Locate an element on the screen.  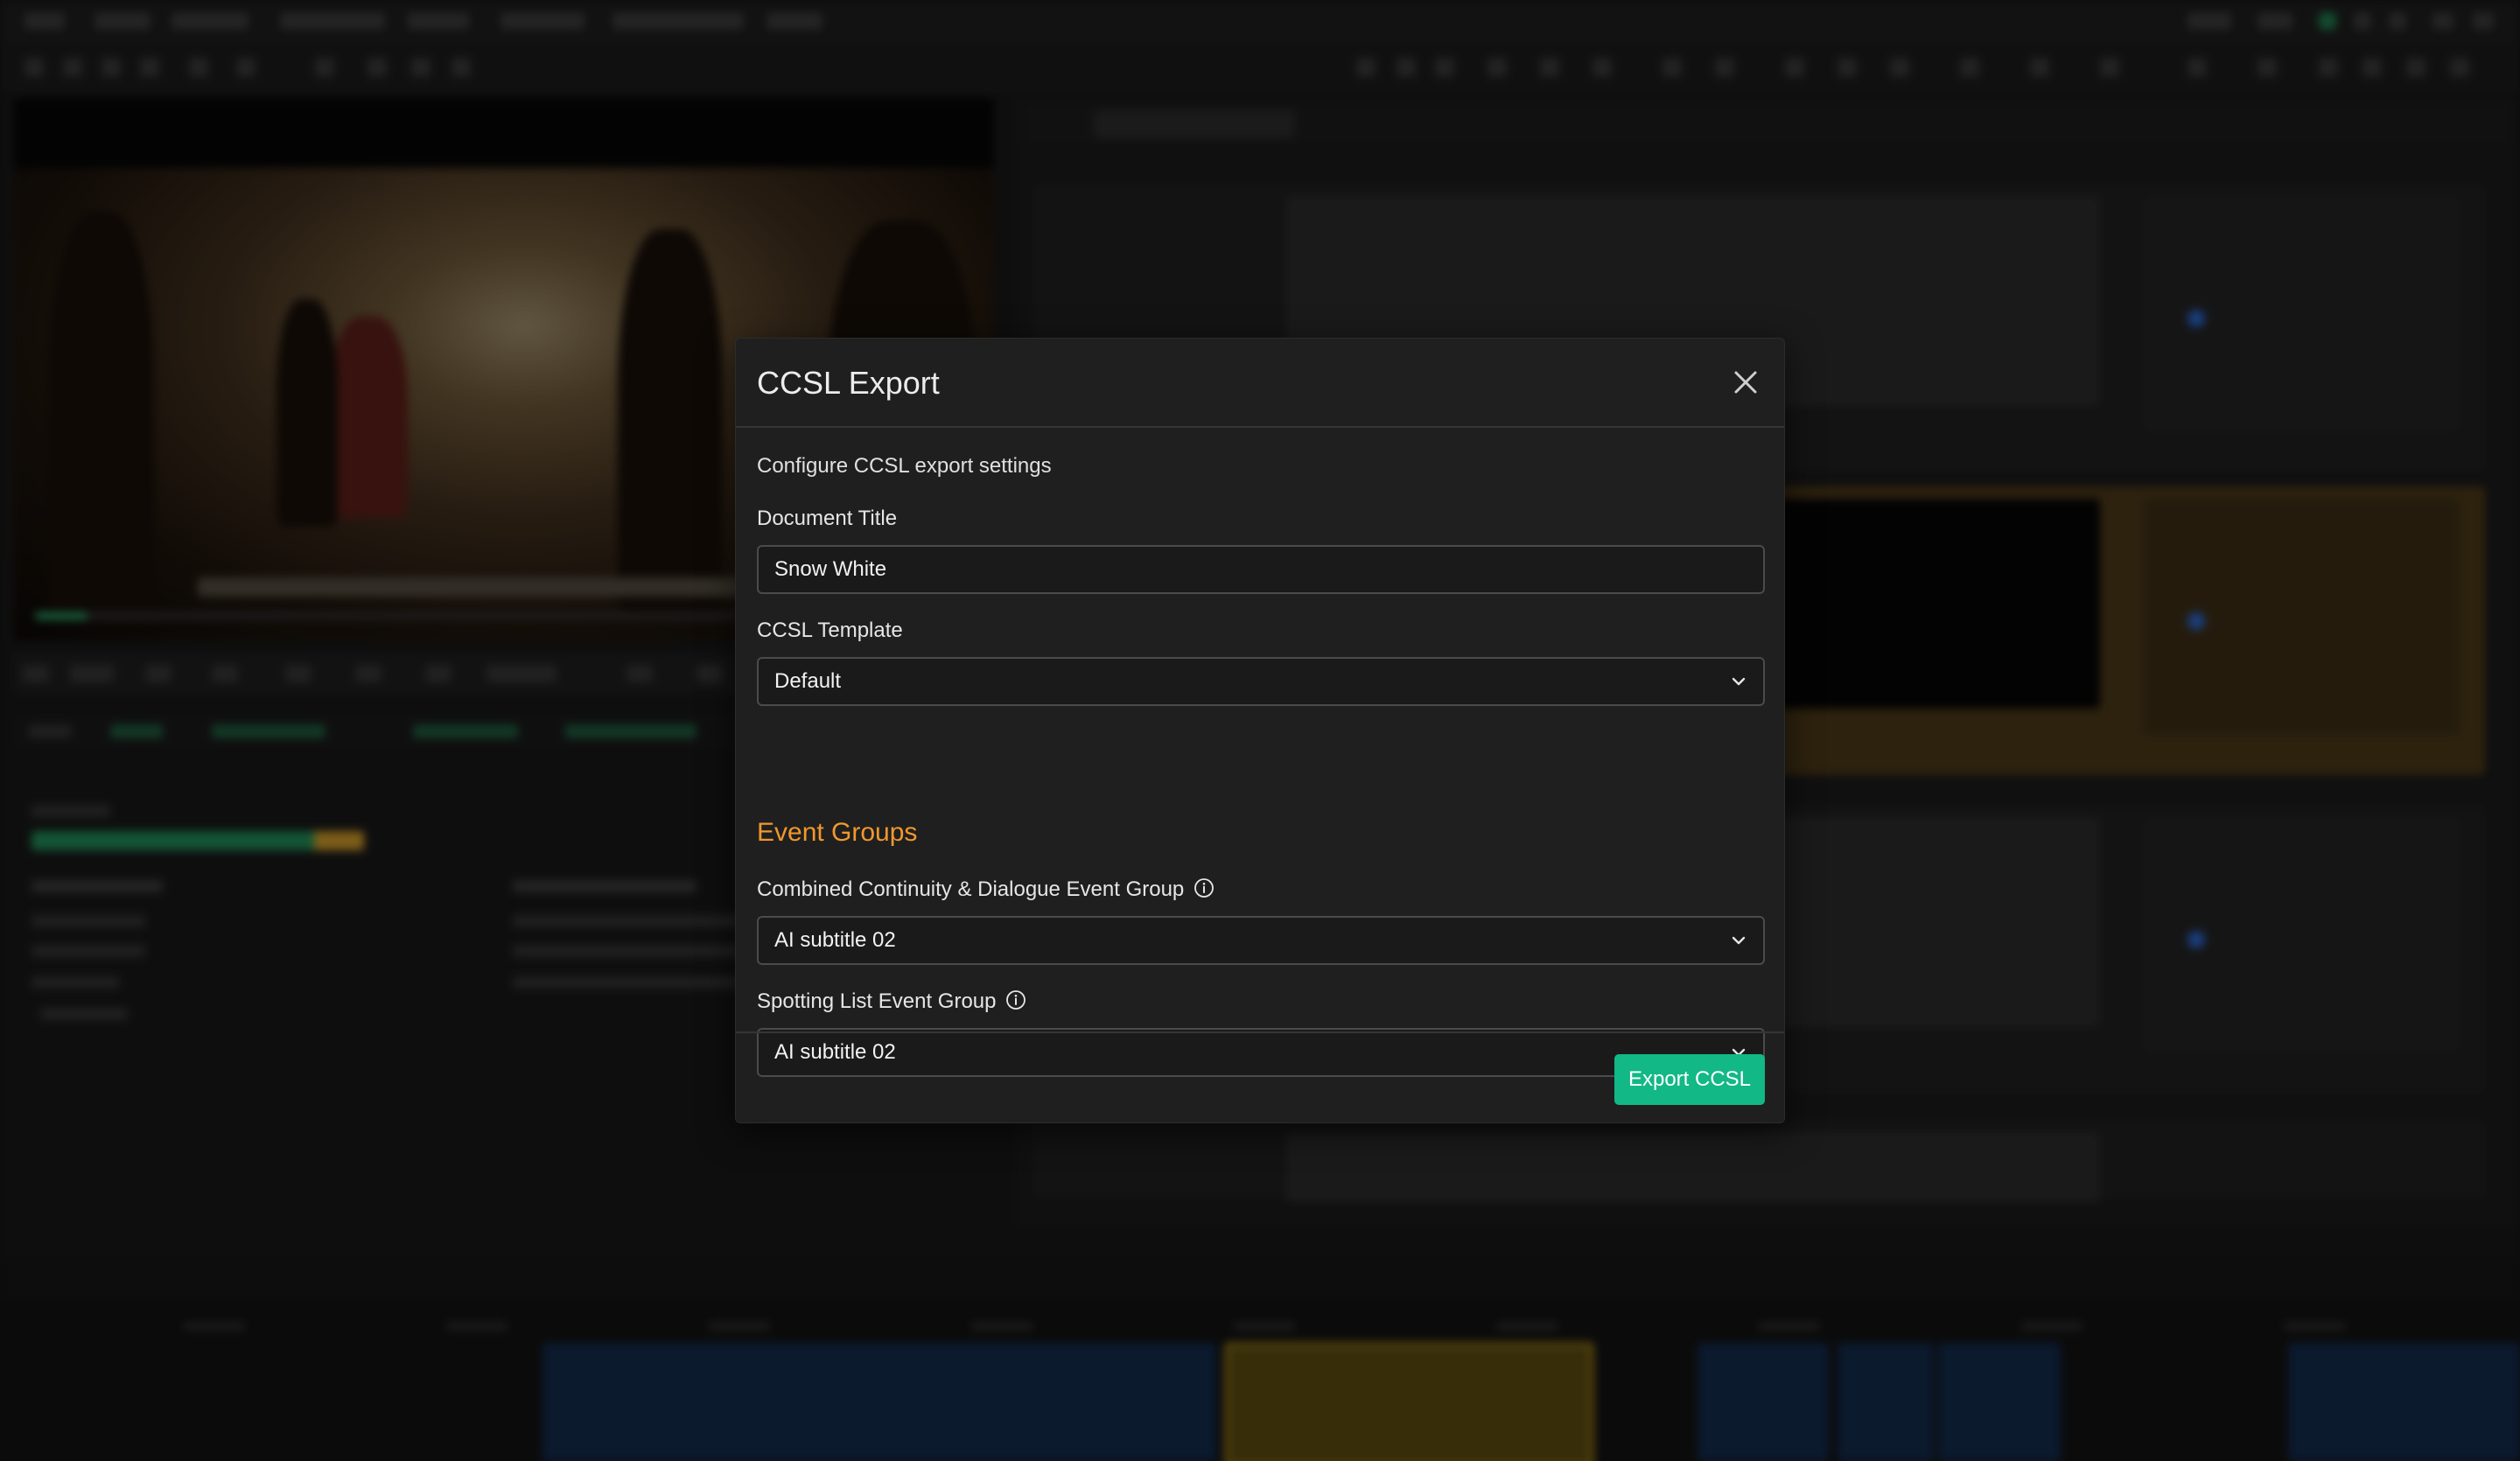
dialog-footer: Export CCSL is located at coordinates (1260, 1077).